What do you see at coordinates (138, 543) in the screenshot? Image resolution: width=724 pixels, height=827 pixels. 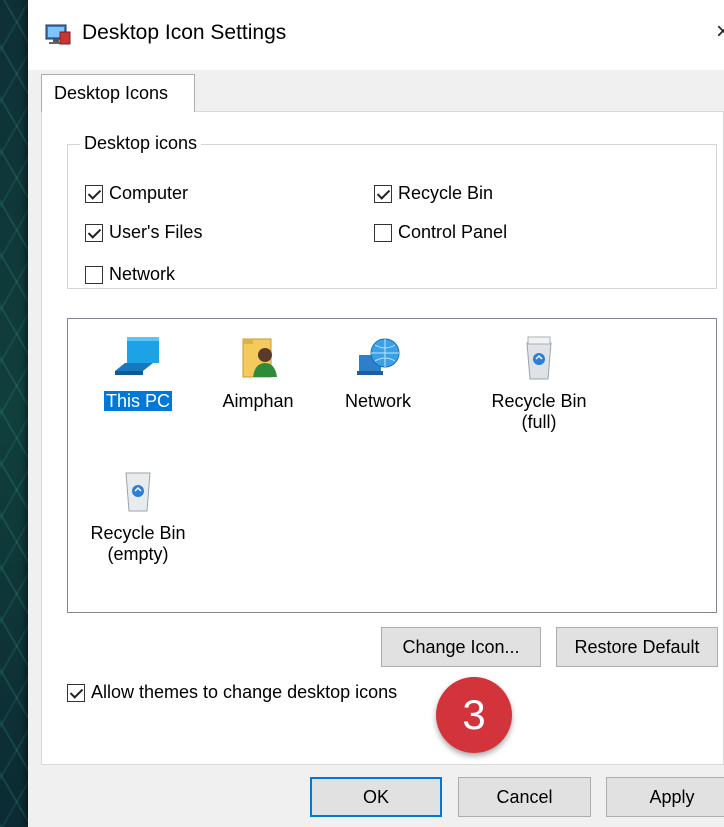 I see `icon-label: Recycle Bin (empty)` at bounding box center [138, 543].